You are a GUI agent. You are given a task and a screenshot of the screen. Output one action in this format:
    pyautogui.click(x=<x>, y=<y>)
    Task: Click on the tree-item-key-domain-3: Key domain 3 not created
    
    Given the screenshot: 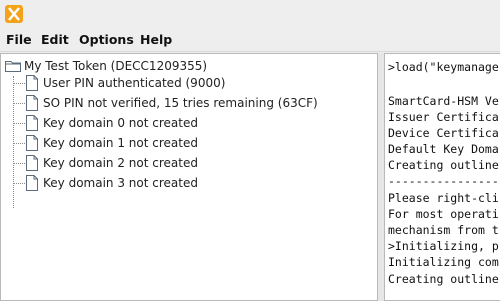 What is the action you would take?
    pyautogui.click(x=193, y=184)
    